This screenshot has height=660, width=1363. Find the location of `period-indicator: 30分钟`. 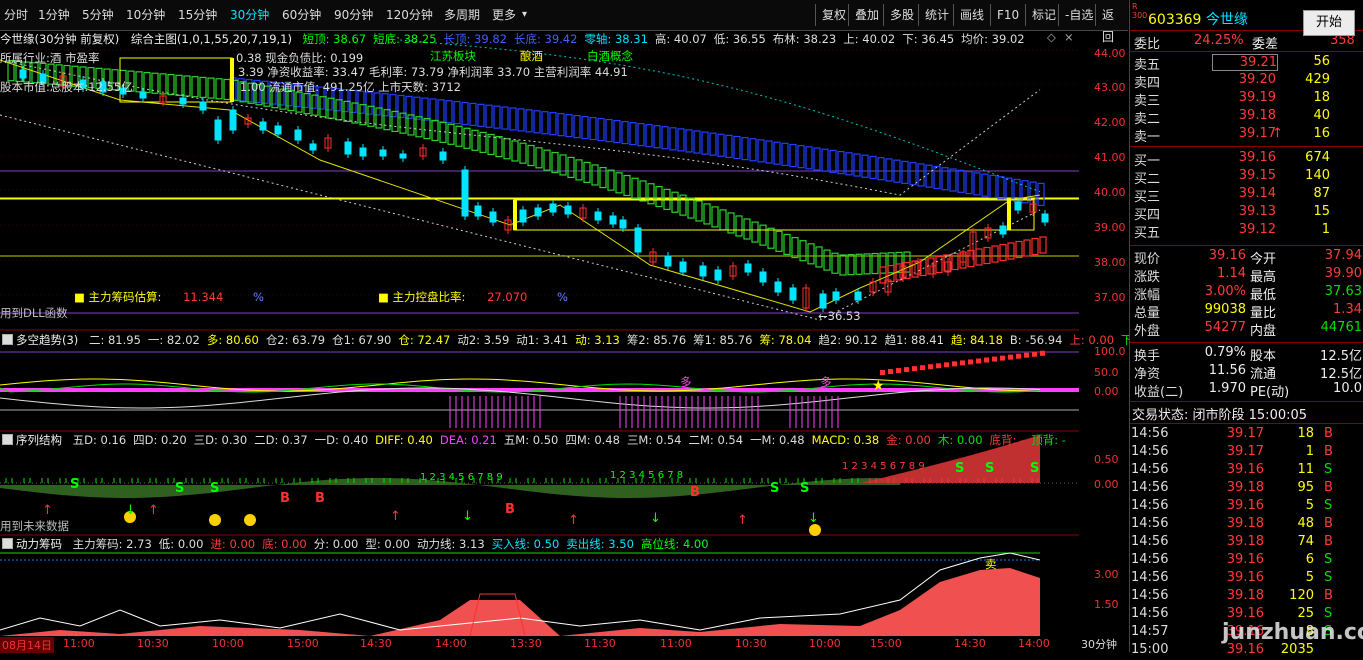

period-indicator: 30分钟 is located at coordinates (1099, 644).